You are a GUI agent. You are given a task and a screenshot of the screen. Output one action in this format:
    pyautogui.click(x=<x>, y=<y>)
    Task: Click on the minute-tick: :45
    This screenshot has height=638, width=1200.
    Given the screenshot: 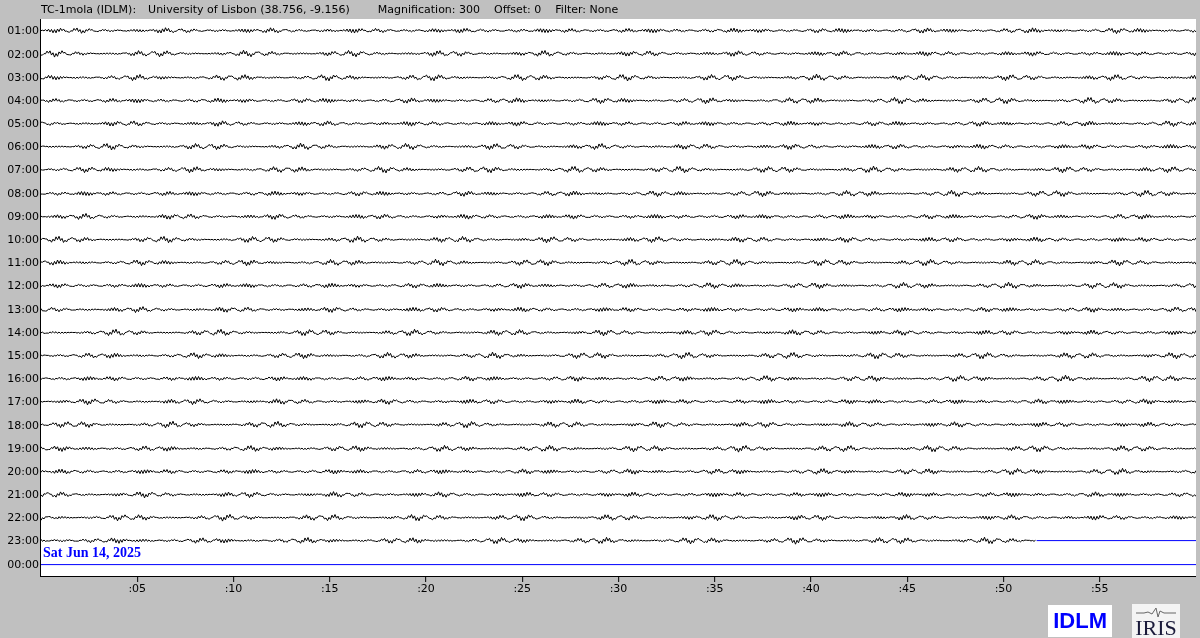 What is the action you would take?
    pyautogui.click(x=907, y=585)
    